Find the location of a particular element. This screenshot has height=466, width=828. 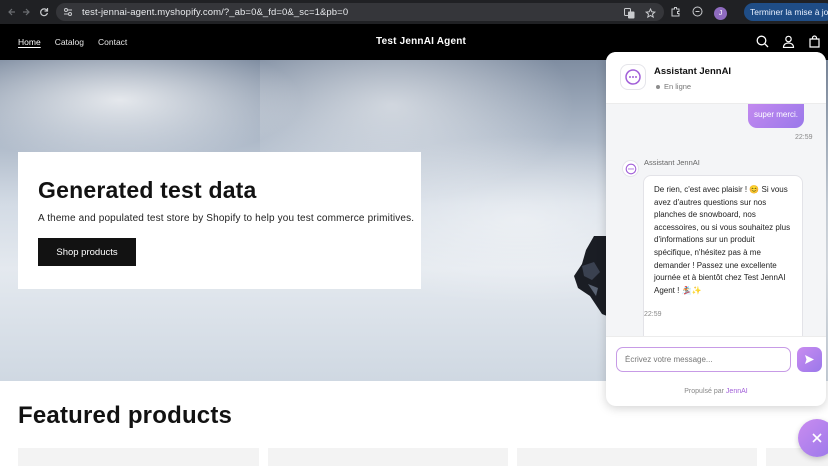

chat-title: Assistant JennAI is located at coordinates (693, 71).